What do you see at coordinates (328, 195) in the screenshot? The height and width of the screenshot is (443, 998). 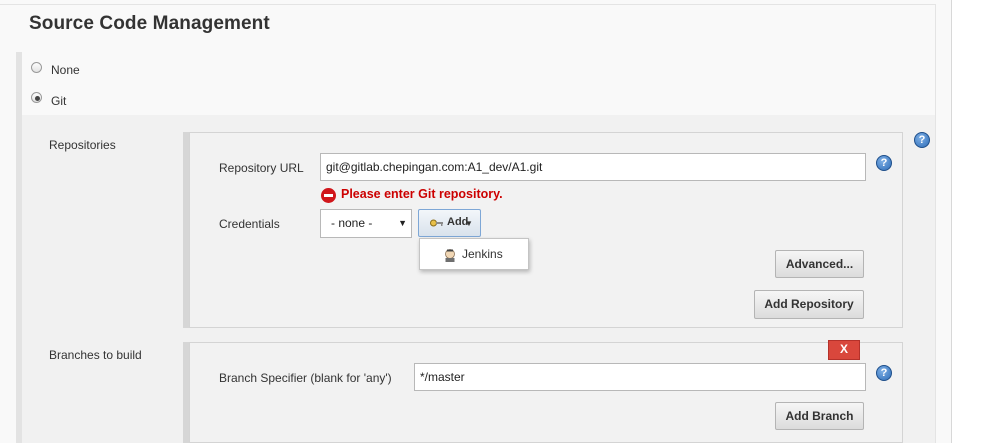 I see `error-icon` at bounding box center [328, 195].